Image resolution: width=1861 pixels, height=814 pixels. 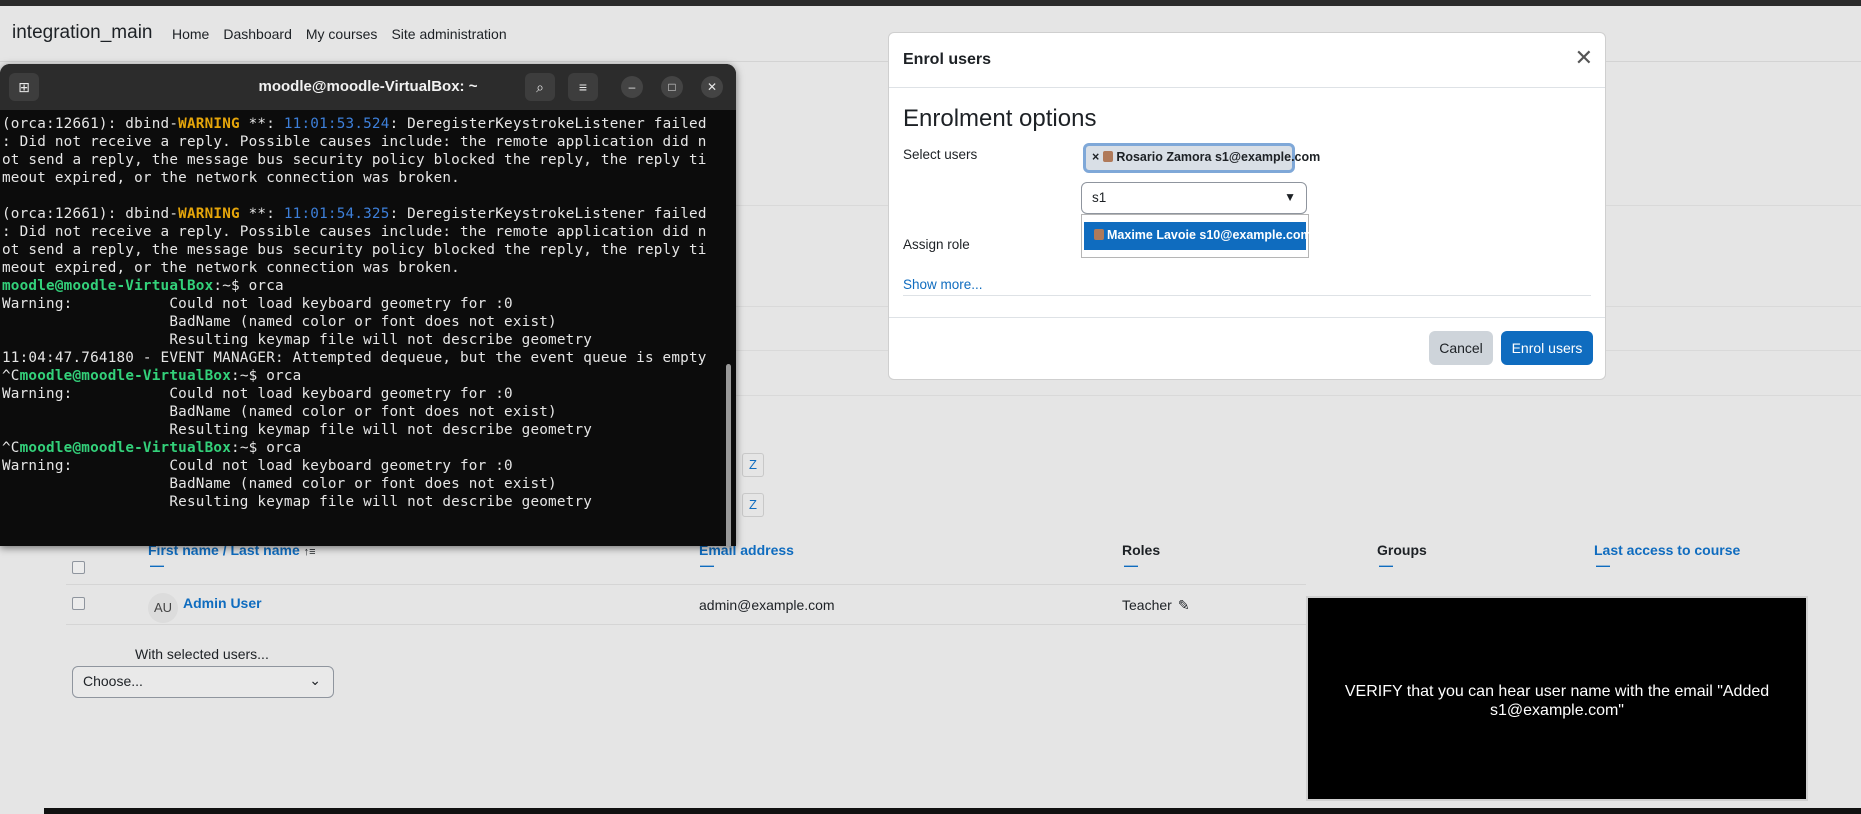 What do you see at coordinates (163, 608) in the screenshot?
I see `avatar: AU` at bounding box center [163, 608].